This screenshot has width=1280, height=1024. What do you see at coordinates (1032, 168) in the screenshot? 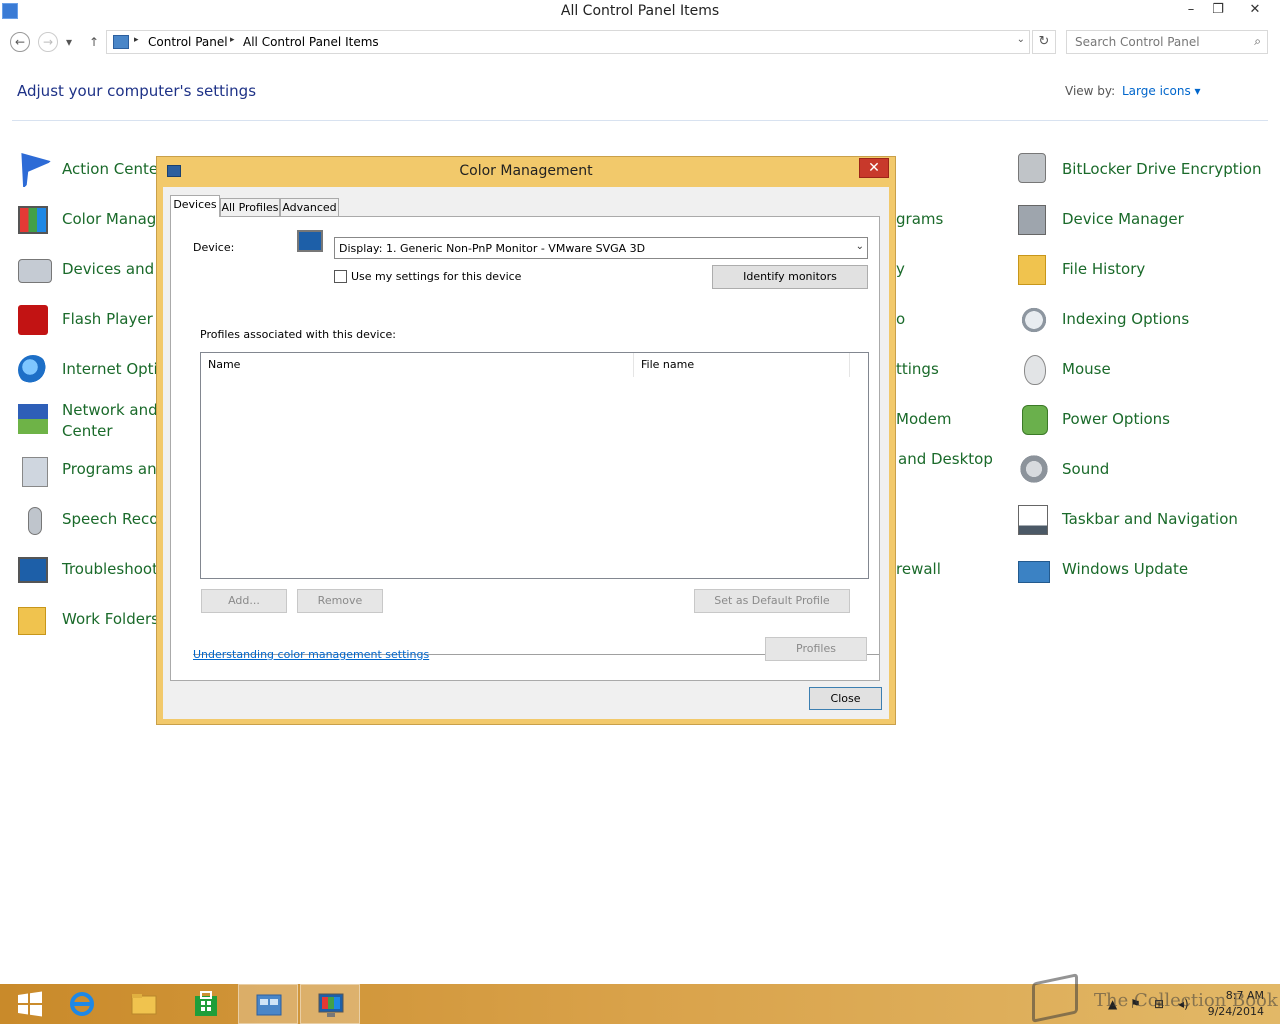
I see `bitlocker-icon` at bounding box center [1032, 168].